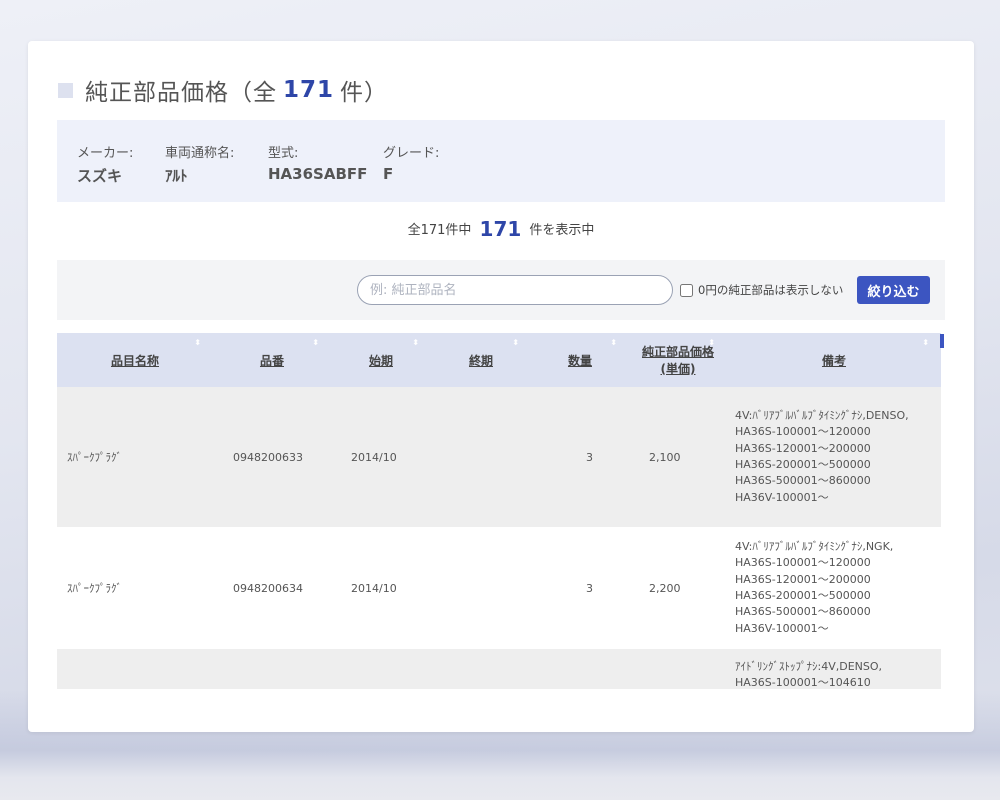 This screenshot has height=800, width=1000. I want to click on header-part-no: 品番 ⬍, so click(272, 360).